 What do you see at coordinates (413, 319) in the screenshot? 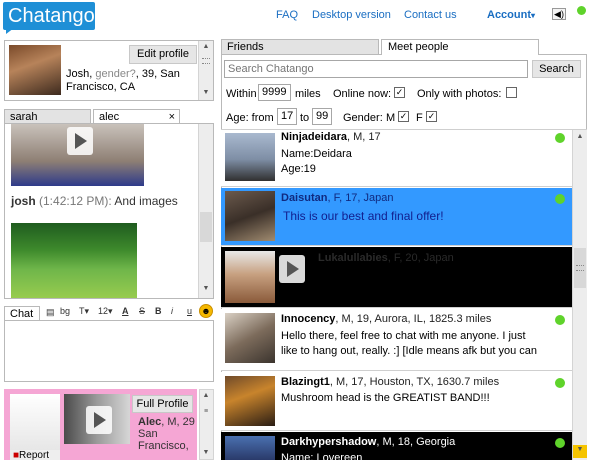
I see `result-meta: , M, 19, Aurora, IL, 1825.3 miles` at bounding box center [413, 319].